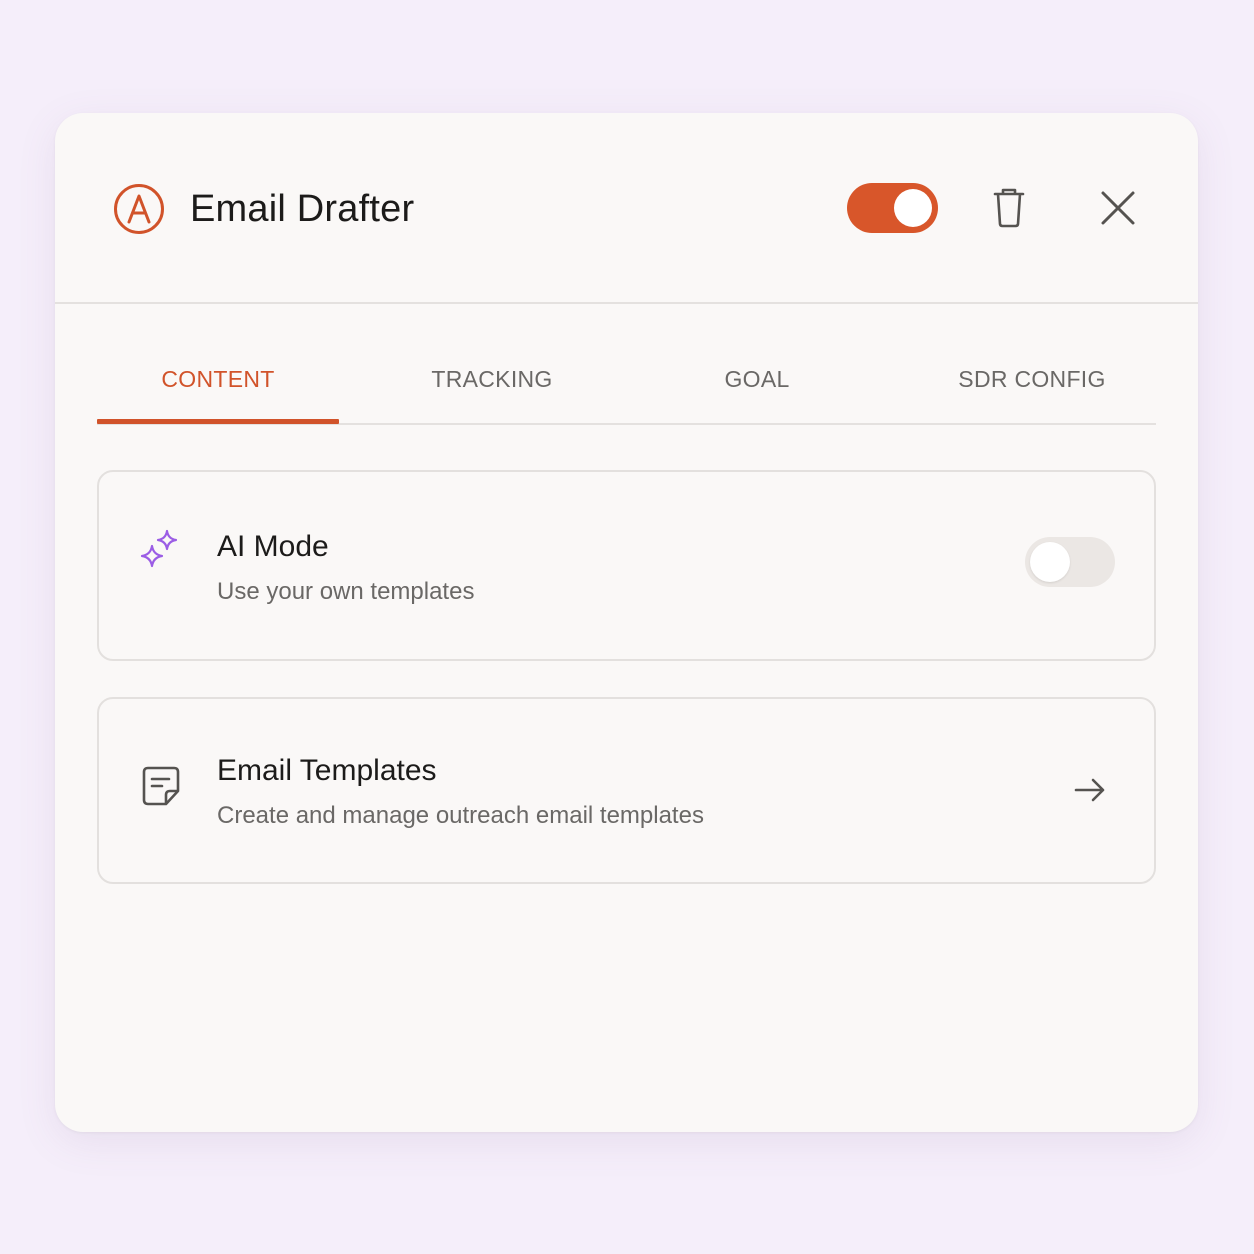 The width and height of the screenshot is (1254, 1254). What do you see at coordinates (626, 565) in the screenshot?
I see `ai-mode-card: AI Mode Use your own templates` at bounding box center [626, 565].